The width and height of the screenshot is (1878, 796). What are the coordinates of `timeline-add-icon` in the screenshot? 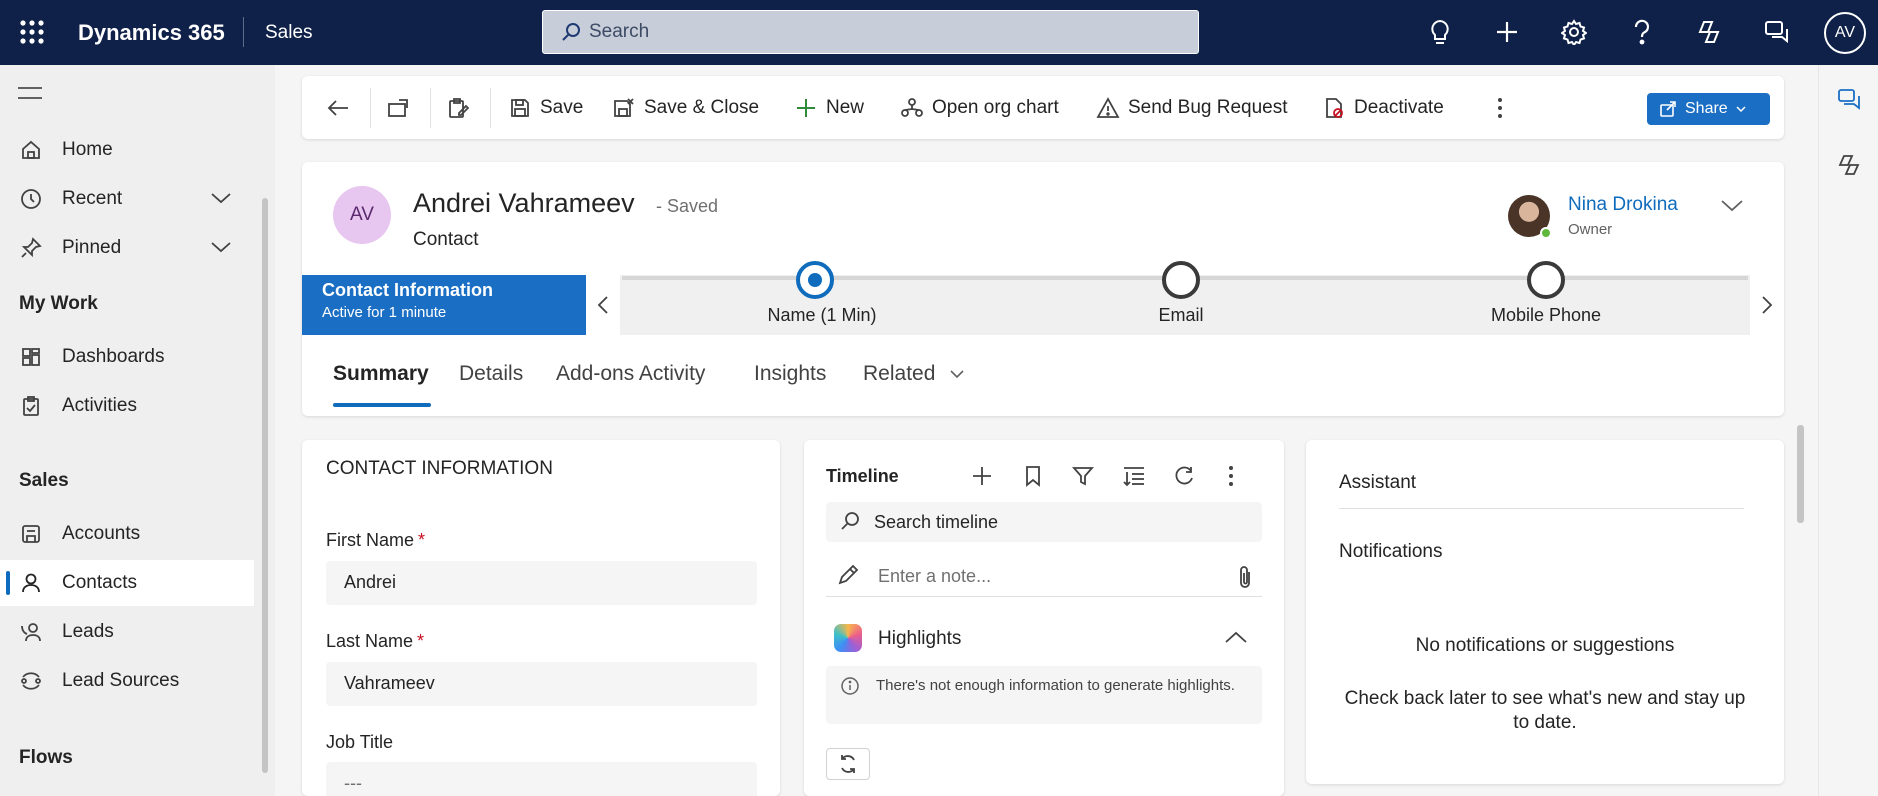 It's located at (982, 476).